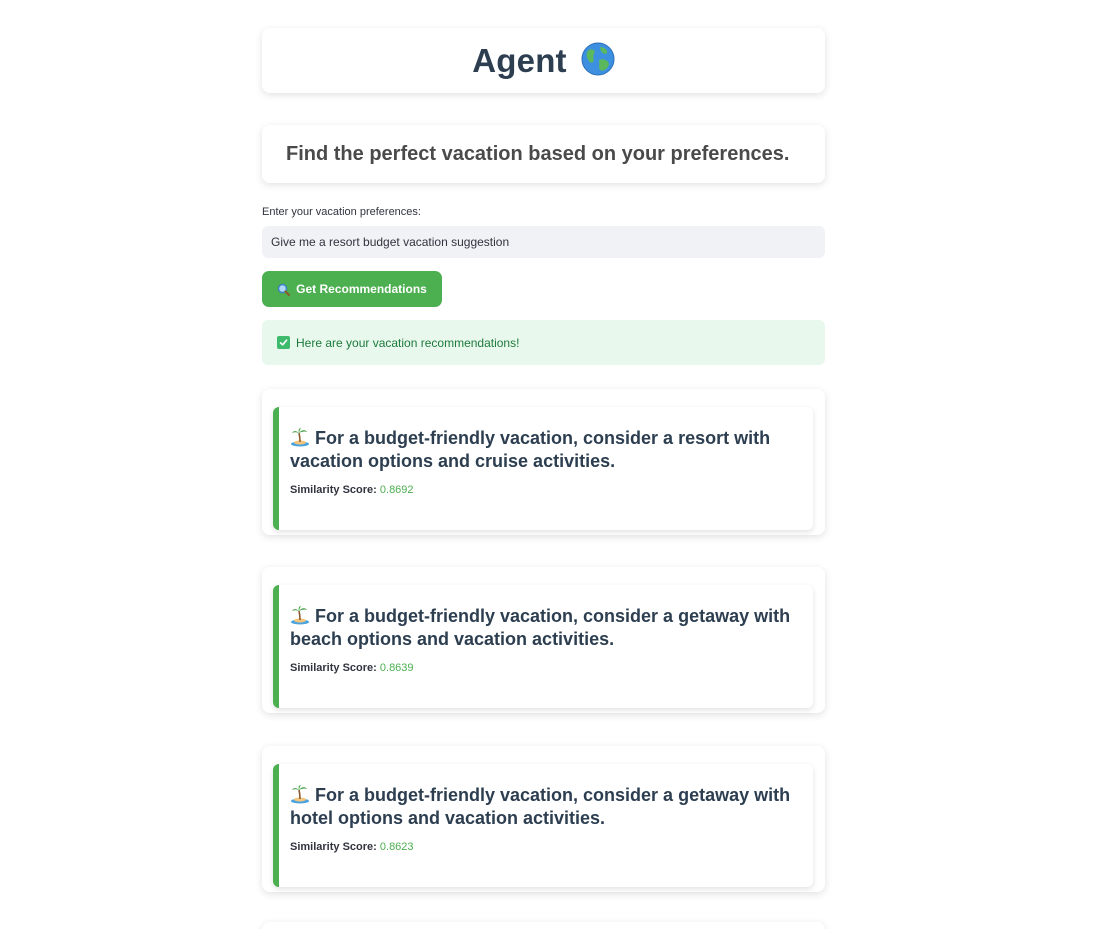 The width and height of the screenshot is (1100, 929). What do you see at coordinates (396, 668) in the screenshot?
I see `similarity-score-value: 0.8639` at bounding box center [396, 668].